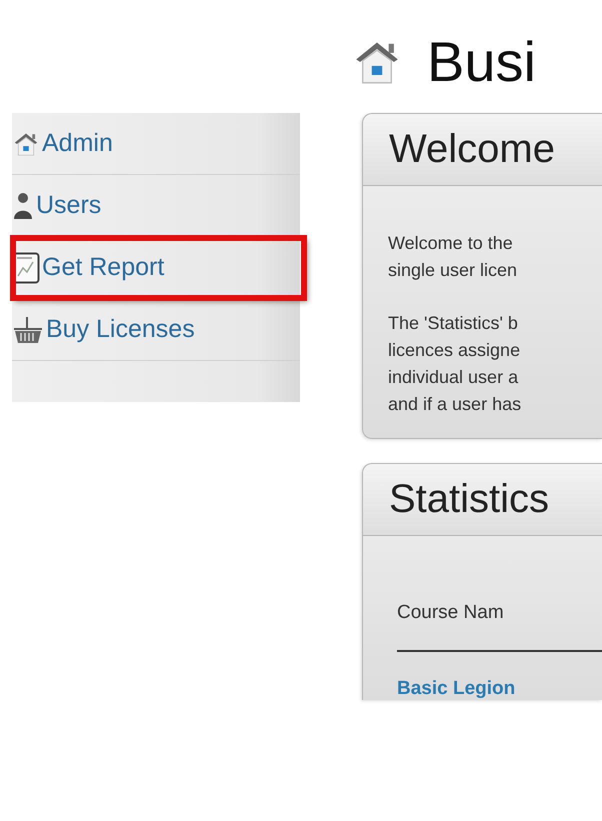 The width and height of the screenshot is (602, 821). What do you see at coordinates (455, 404) in the screenshot?
I see `text-line: and if a user has` at bounding box center [455, 404].